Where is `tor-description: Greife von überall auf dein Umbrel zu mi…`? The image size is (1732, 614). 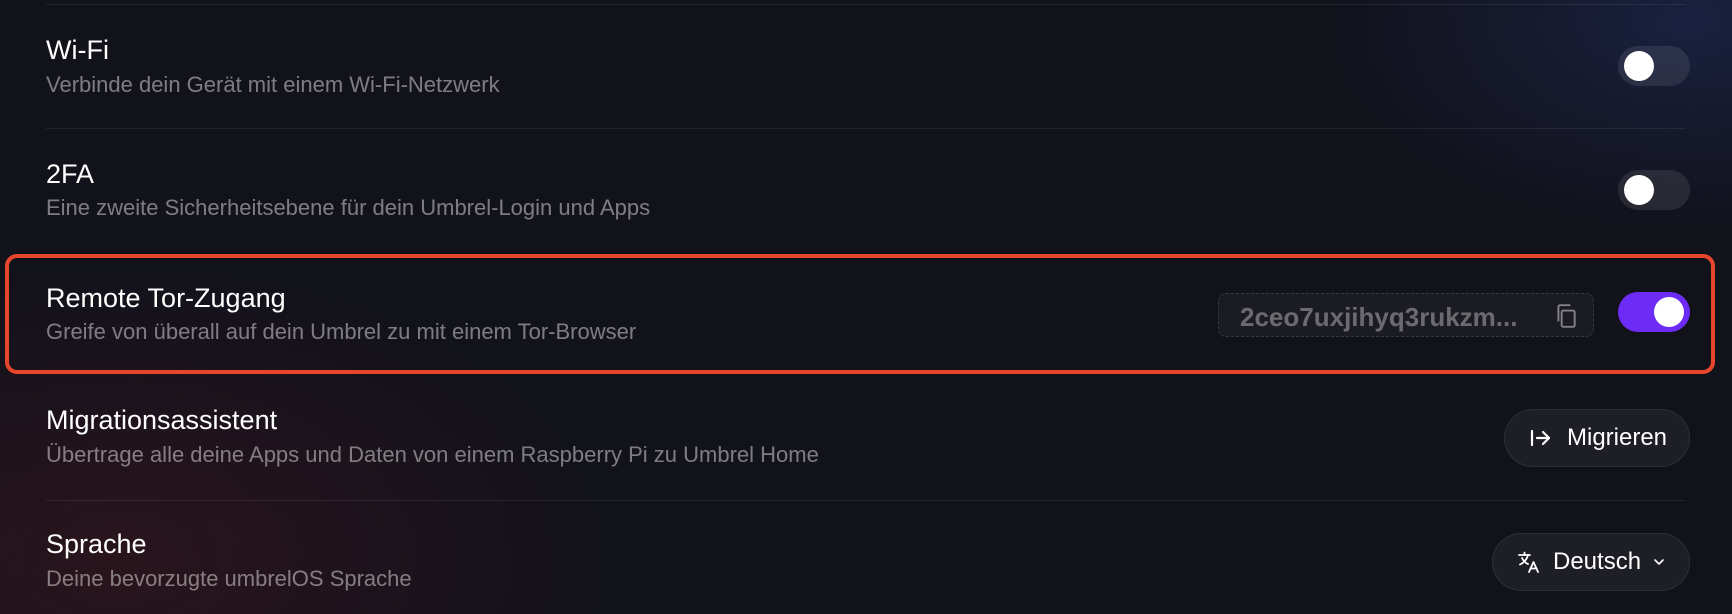 tor-description: Greife von überall auf dein Umbrel zu mi… is located at coordinates (341, 331).